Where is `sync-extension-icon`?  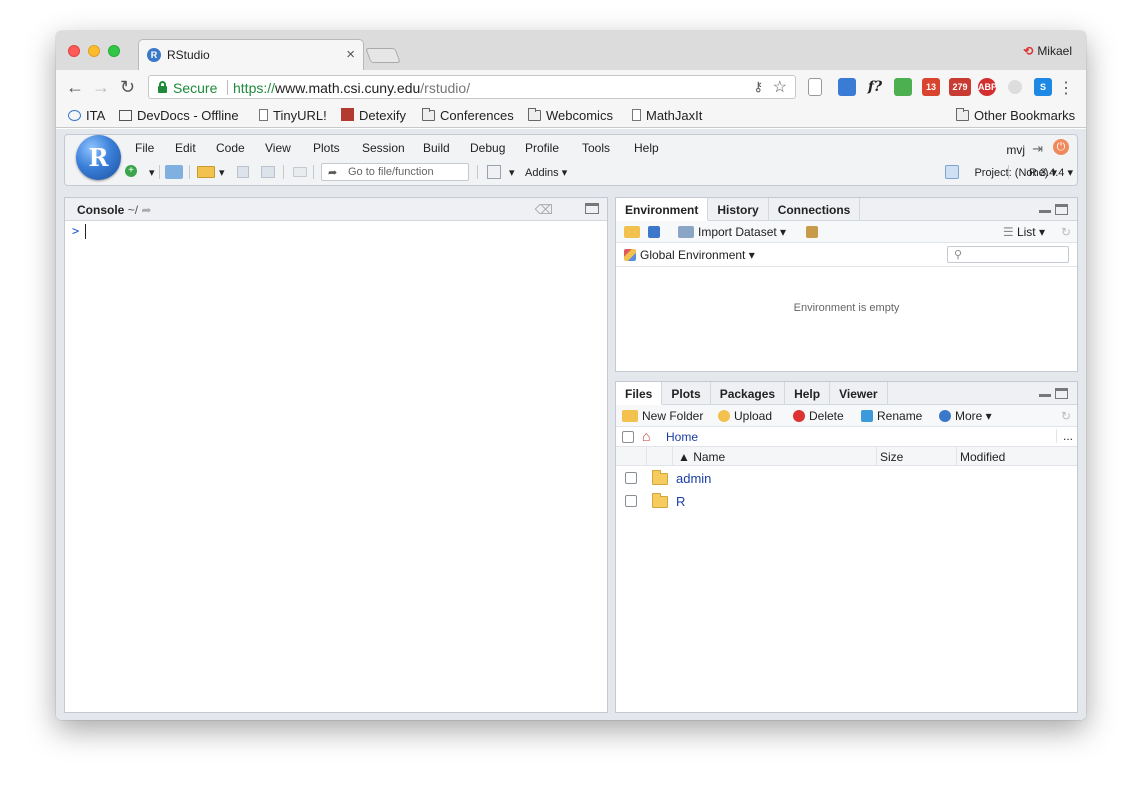 sync-extension-icon is located at coordinates (903, 87).